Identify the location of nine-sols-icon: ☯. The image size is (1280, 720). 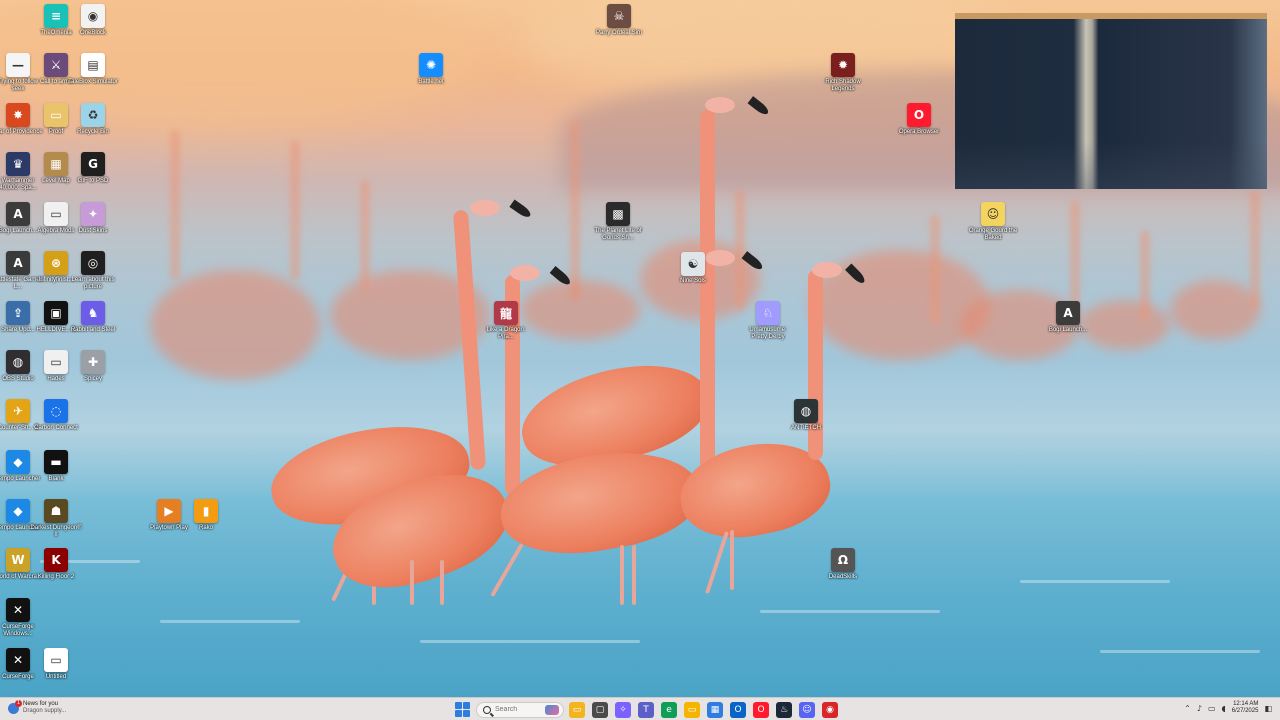
(693, 264).